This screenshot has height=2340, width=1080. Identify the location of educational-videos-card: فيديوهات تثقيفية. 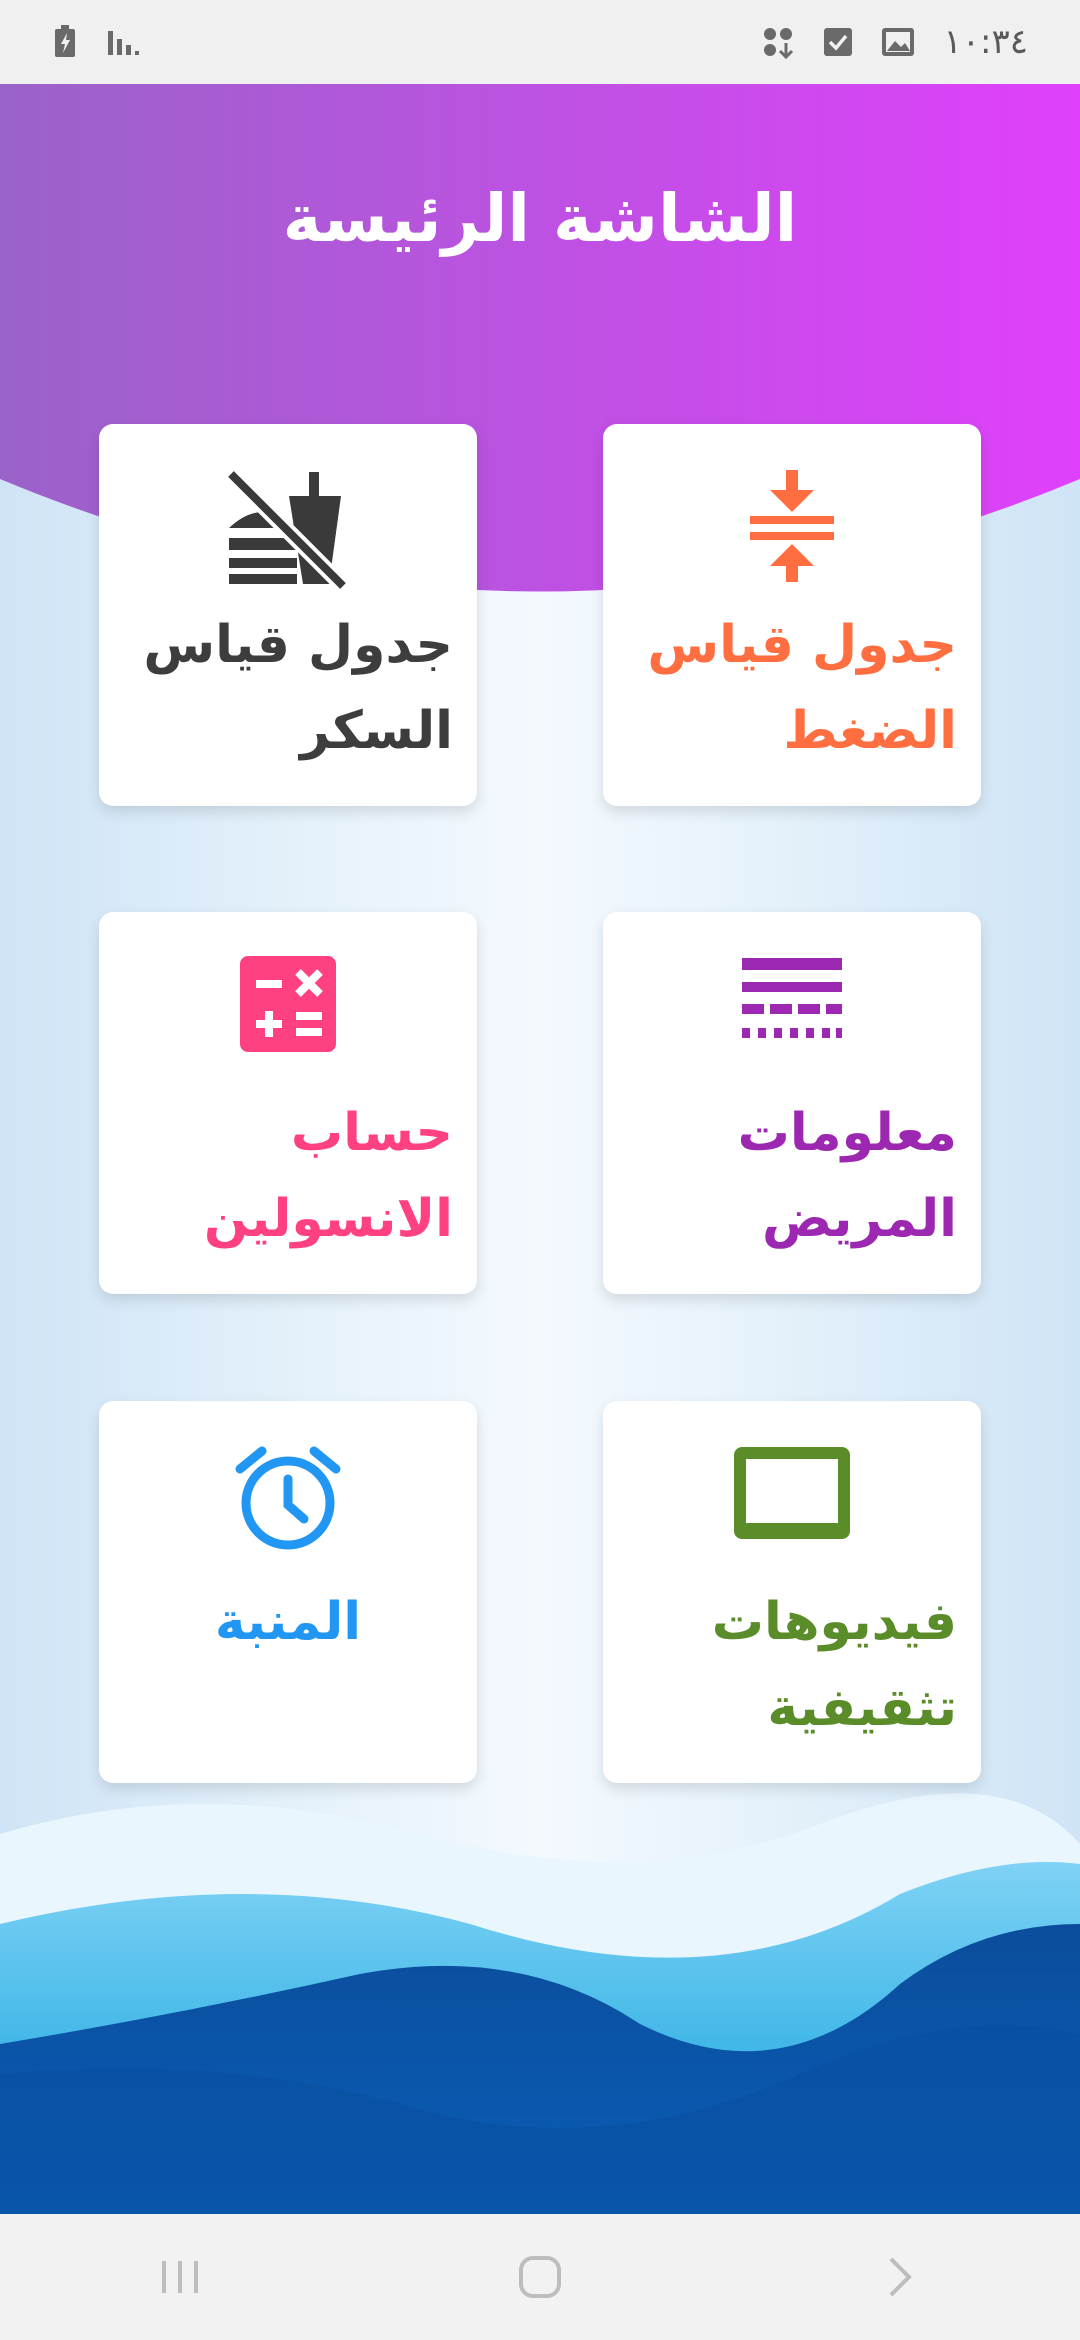
(792, 1592).